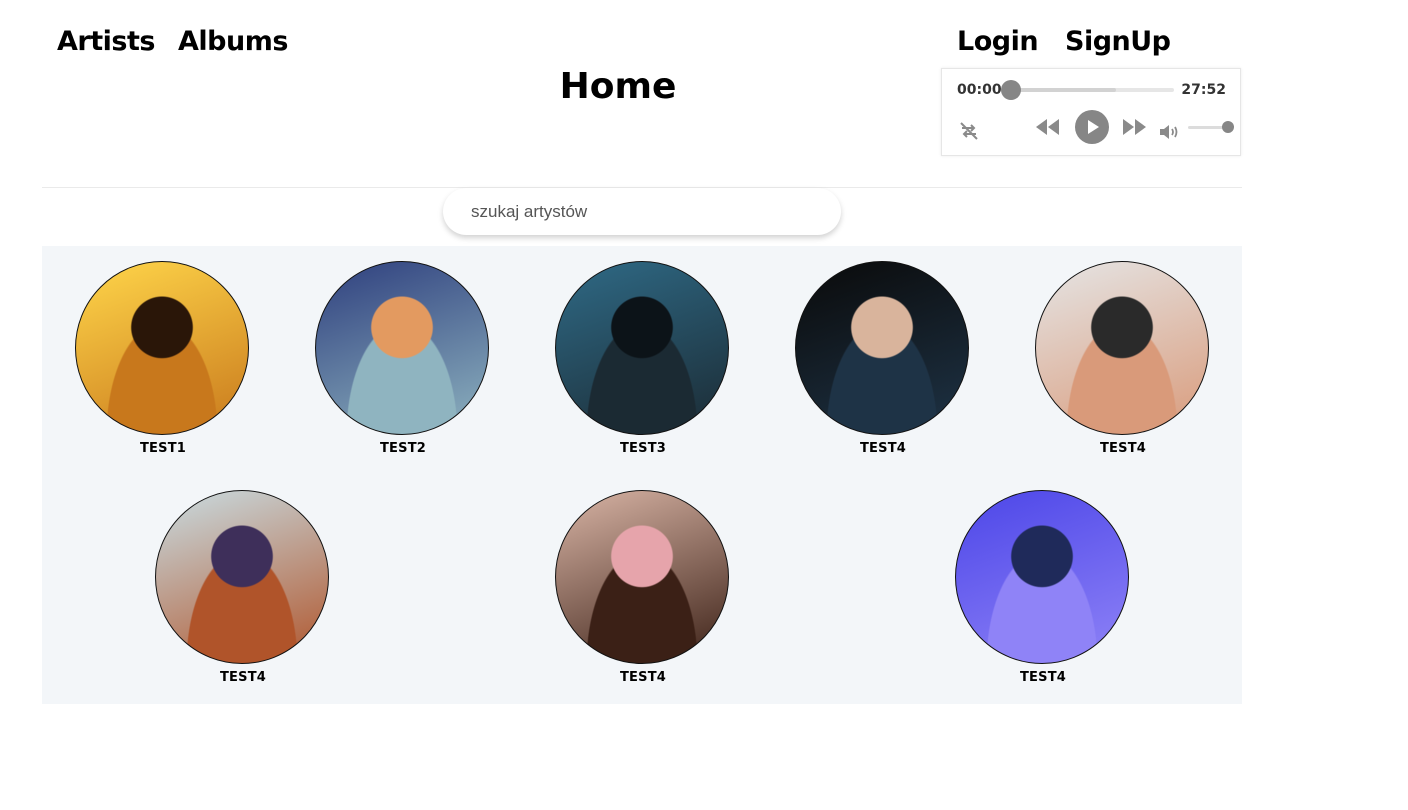  I want to click on rewind-button, so click(1047, 127).